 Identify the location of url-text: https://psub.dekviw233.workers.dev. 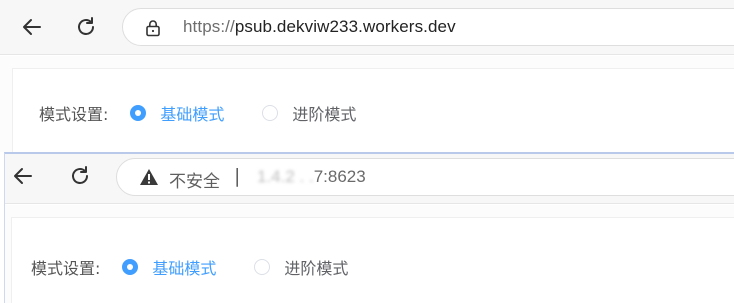
(319, 27).